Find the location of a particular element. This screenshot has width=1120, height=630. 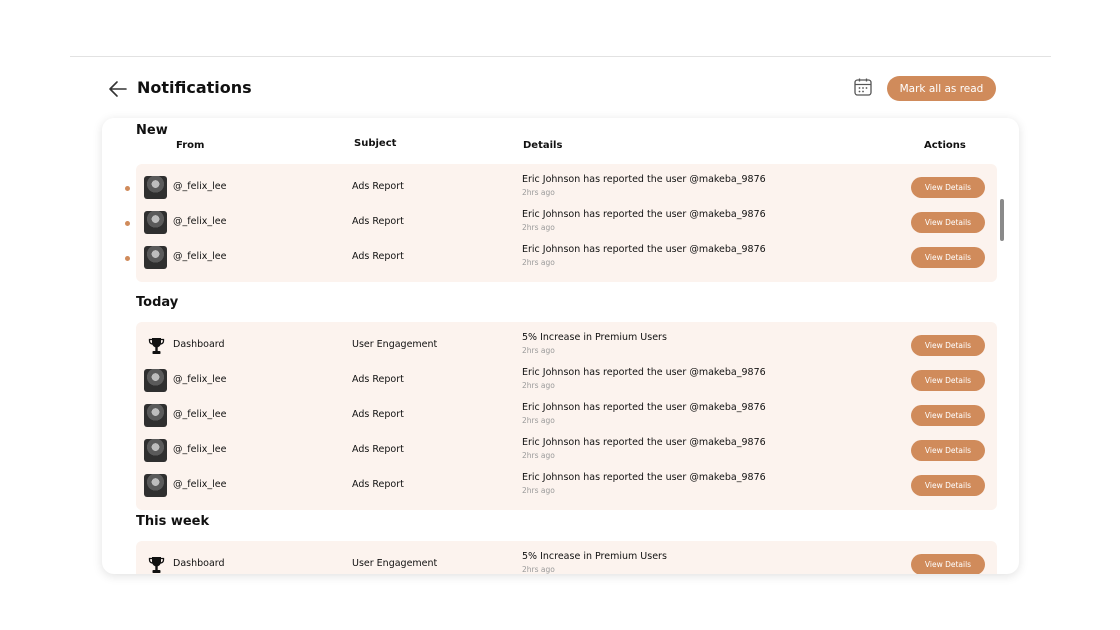

top-divider is located at coordinates (560, 56).